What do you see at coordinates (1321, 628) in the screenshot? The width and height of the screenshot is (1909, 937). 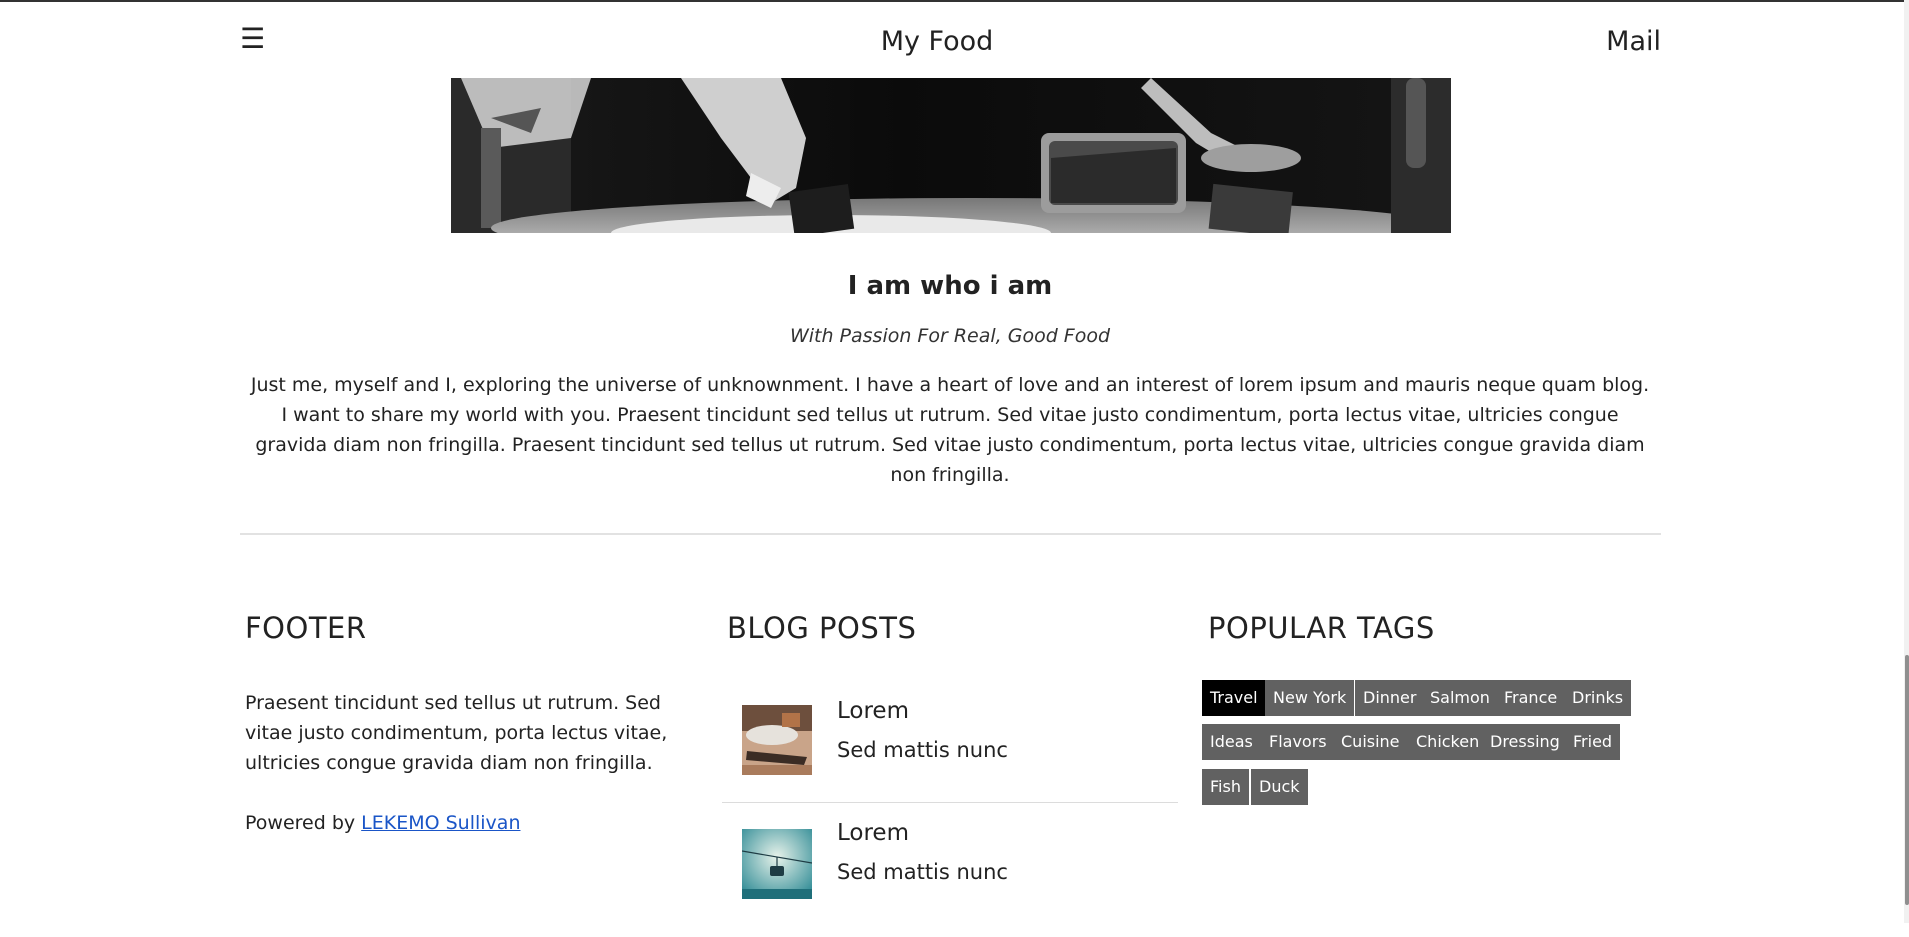 I see `popular-tags-title: POPULAR TAGS` at bounding box center [1321, 628].